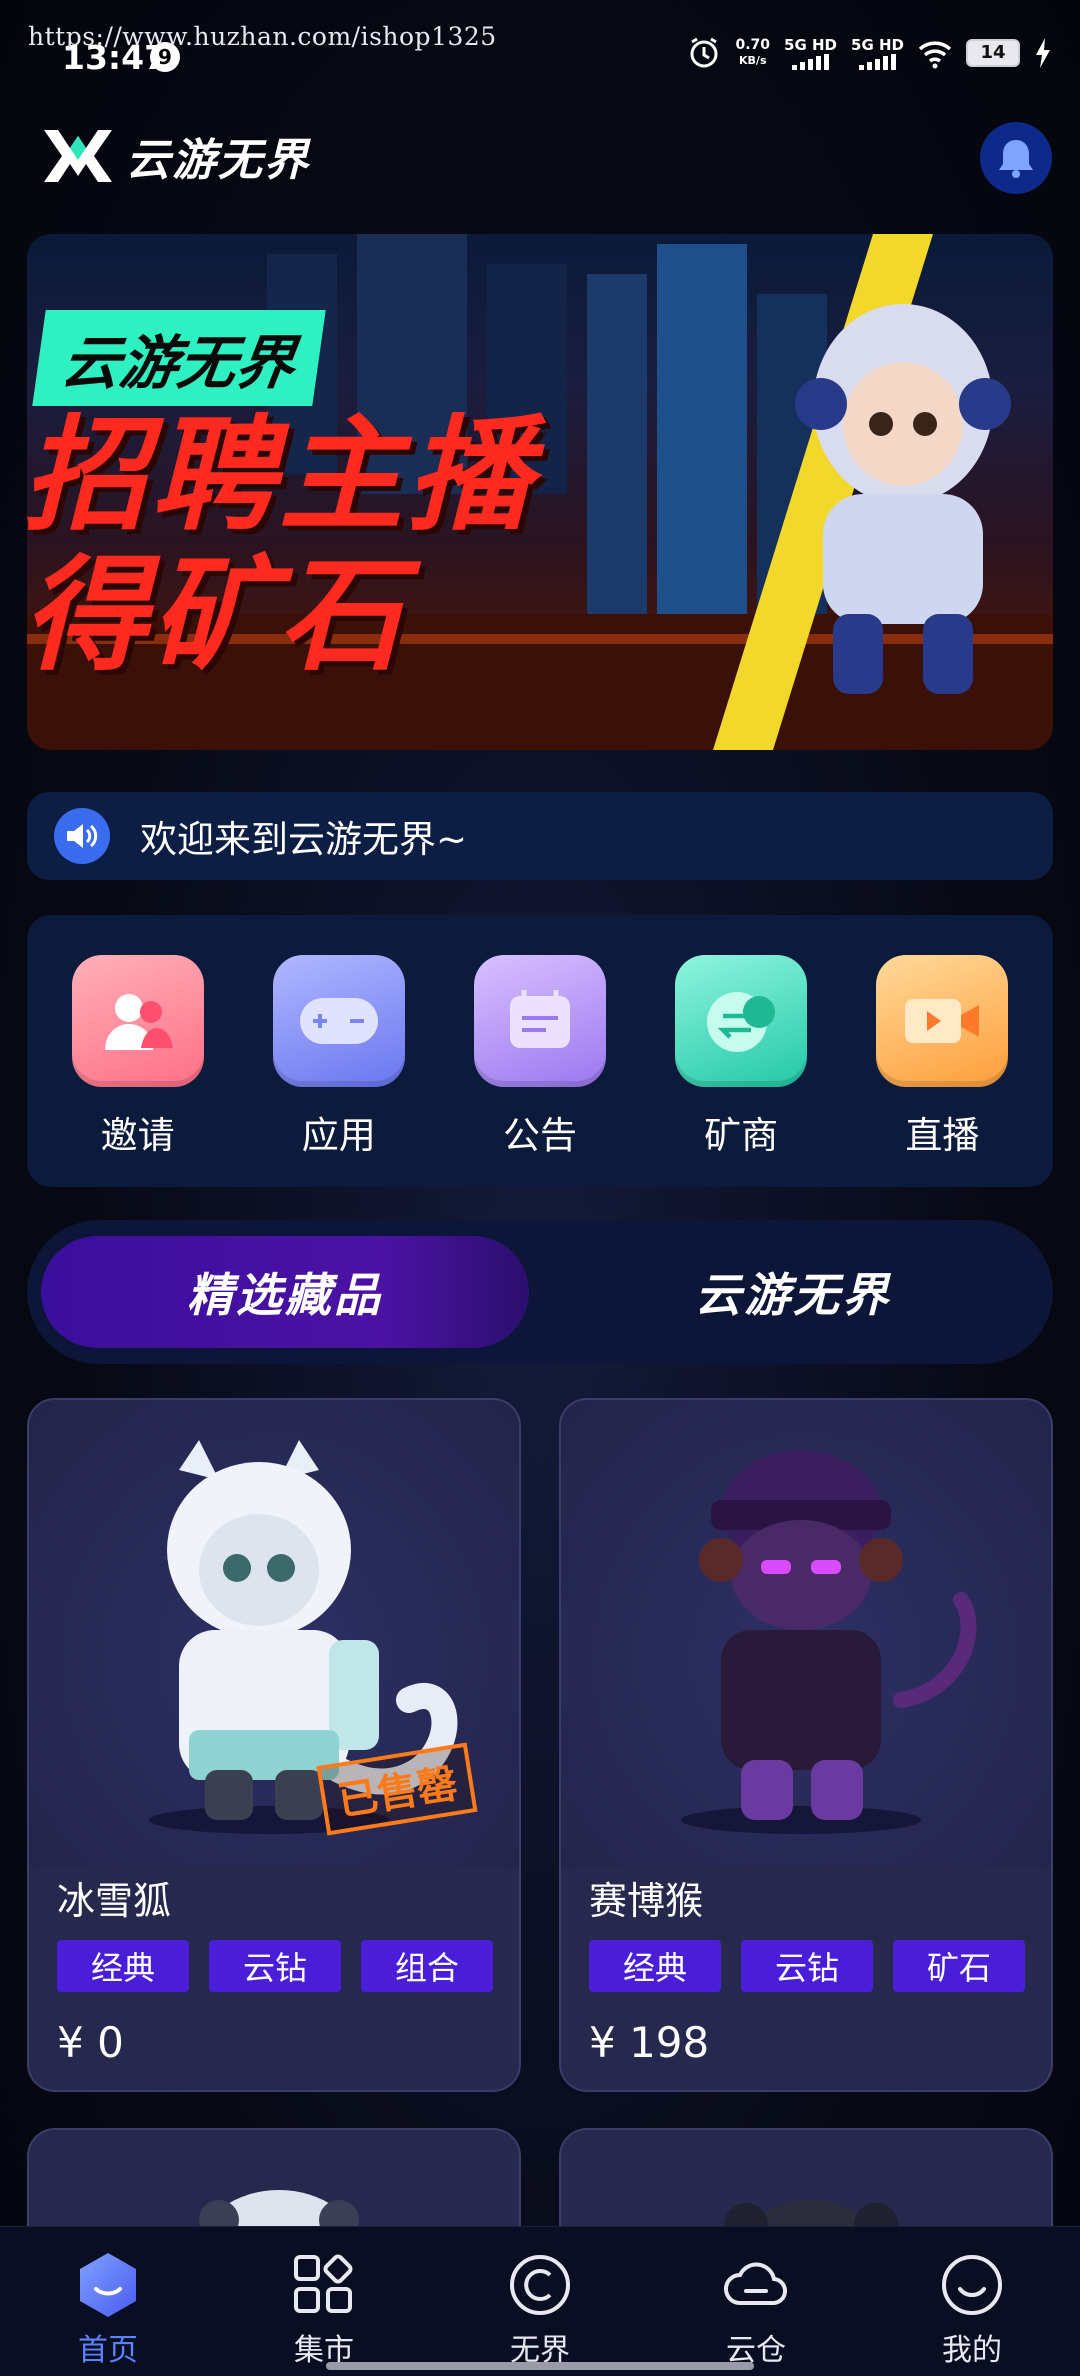  Describe the element at coordinates (323, 2283) in the screenshot. I see `market-icon` at that location.